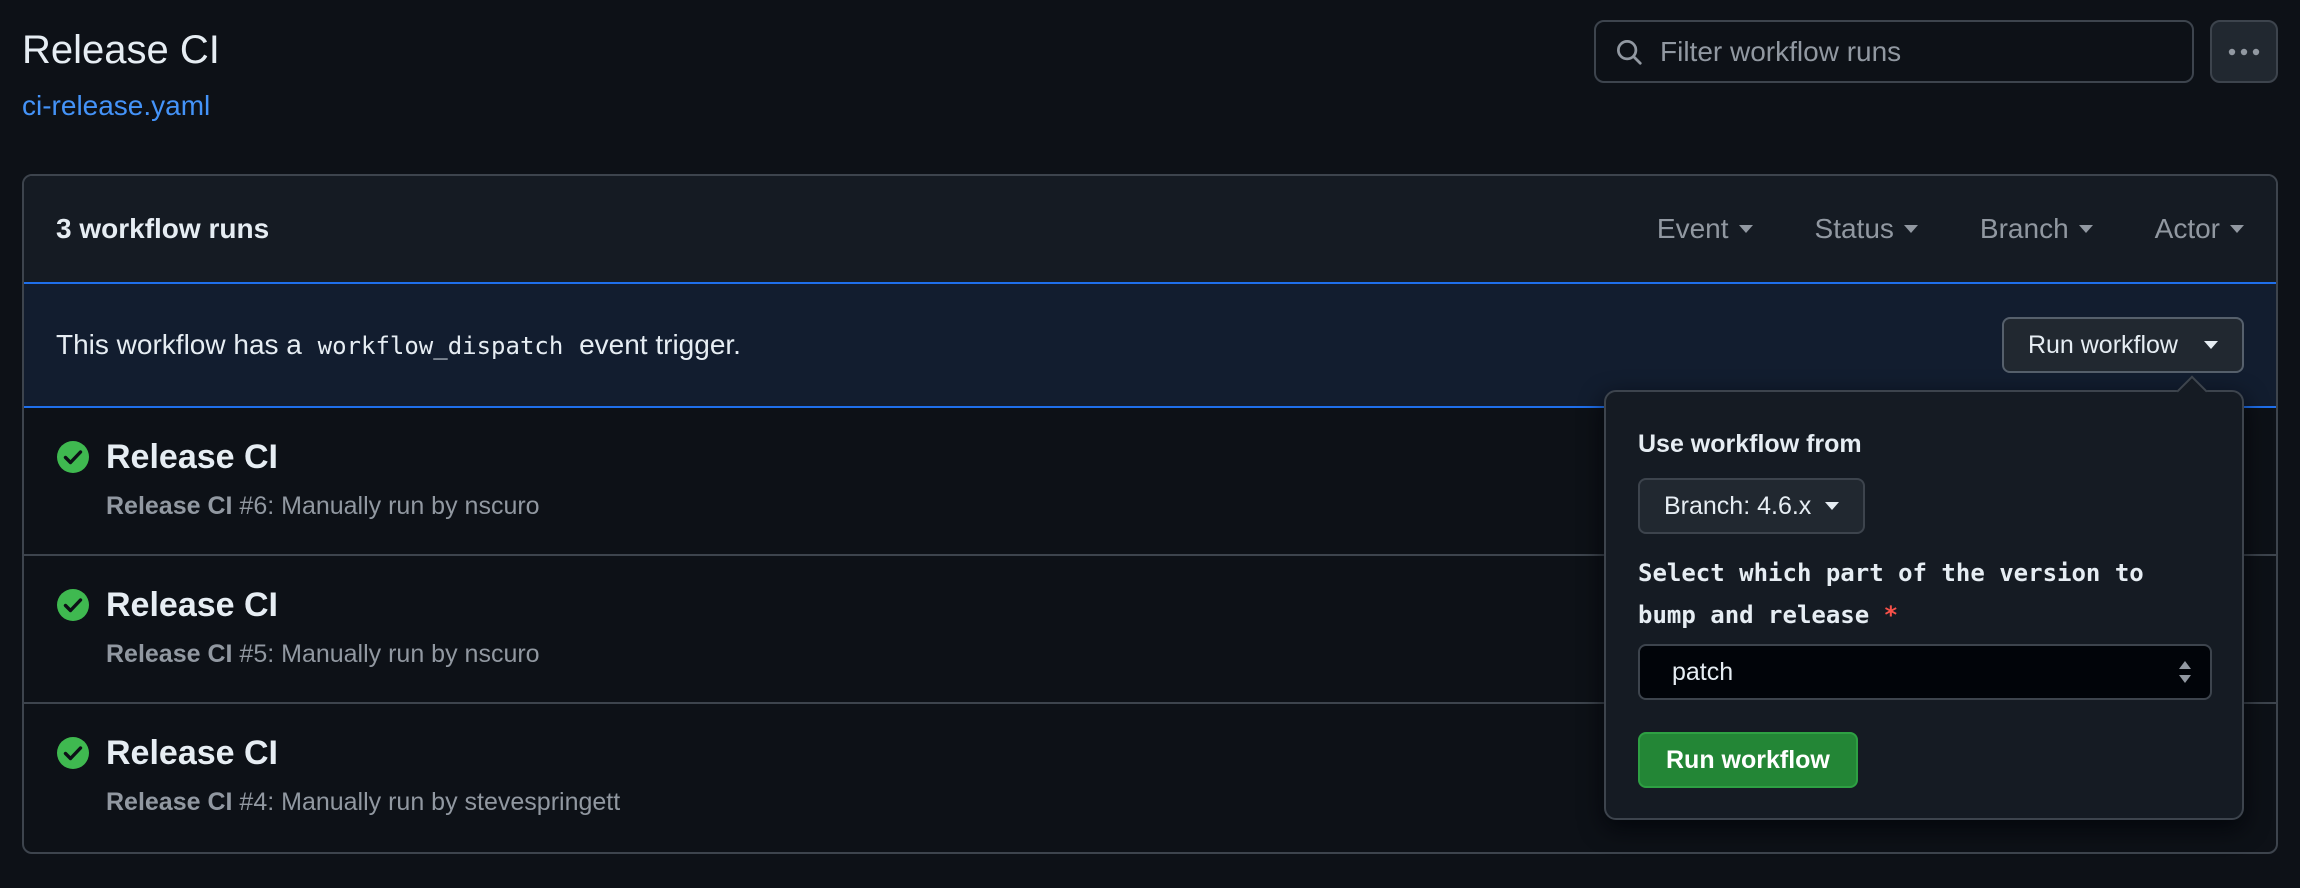  I want to click on more-options-button, so click(2244, 51).